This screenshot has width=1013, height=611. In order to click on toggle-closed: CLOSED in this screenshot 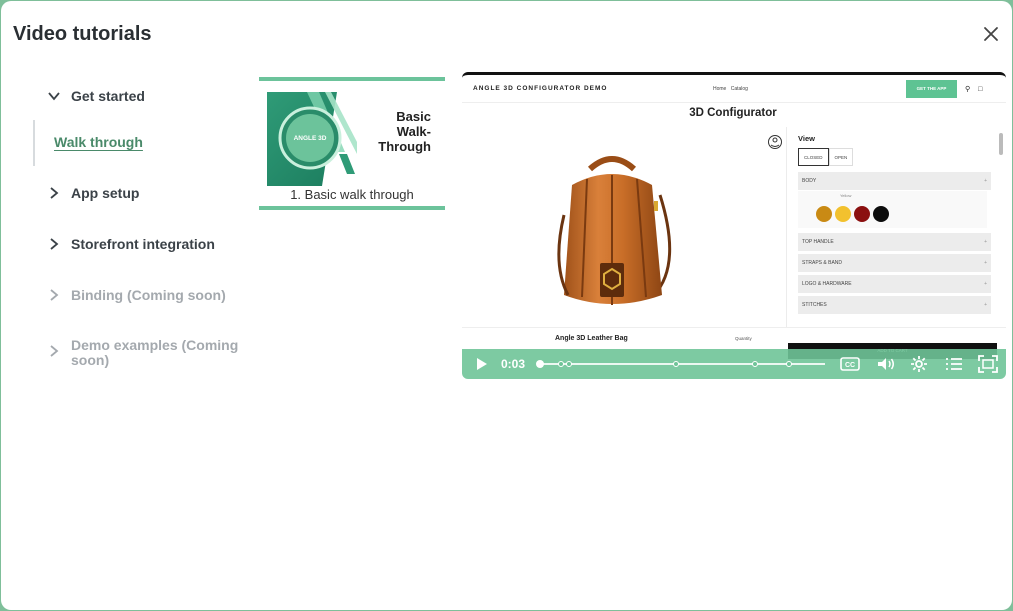, I will do `click(813, 157)`.